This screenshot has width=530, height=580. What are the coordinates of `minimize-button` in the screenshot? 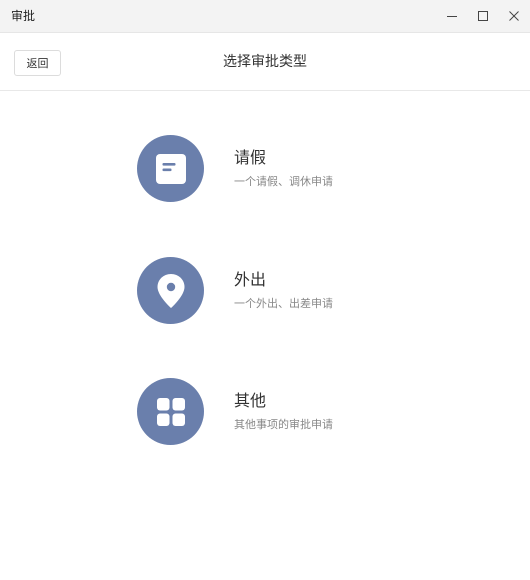 It's located at (452, 16).